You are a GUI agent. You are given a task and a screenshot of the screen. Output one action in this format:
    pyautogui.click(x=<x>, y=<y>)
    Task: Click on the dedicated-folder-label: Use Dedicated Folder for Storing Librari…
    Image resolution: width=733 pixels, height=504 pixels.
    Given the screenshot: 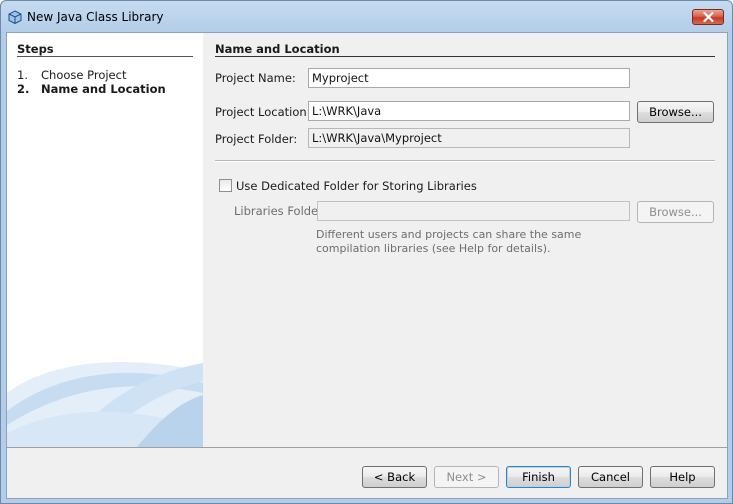 What is the action you would take?
    pyautogui.click(x=356, y=186)
    